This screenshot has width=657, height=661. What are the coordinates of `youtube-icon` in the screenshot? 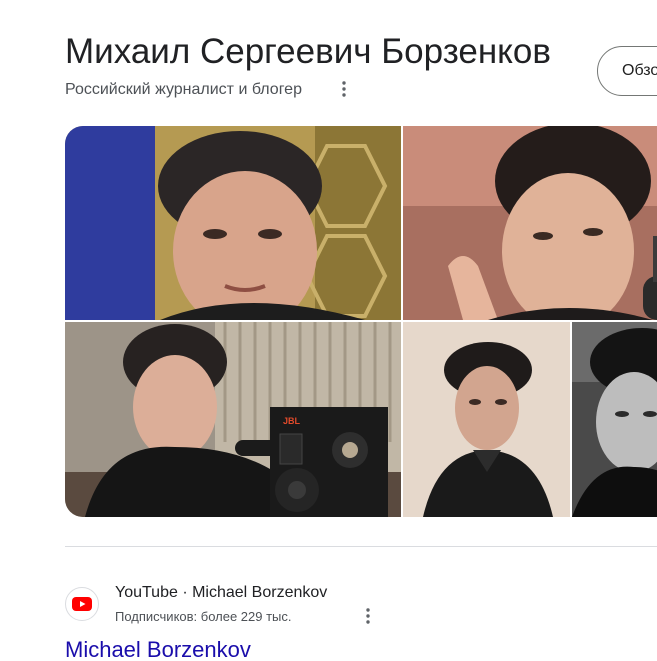 It's located at (82, 604).